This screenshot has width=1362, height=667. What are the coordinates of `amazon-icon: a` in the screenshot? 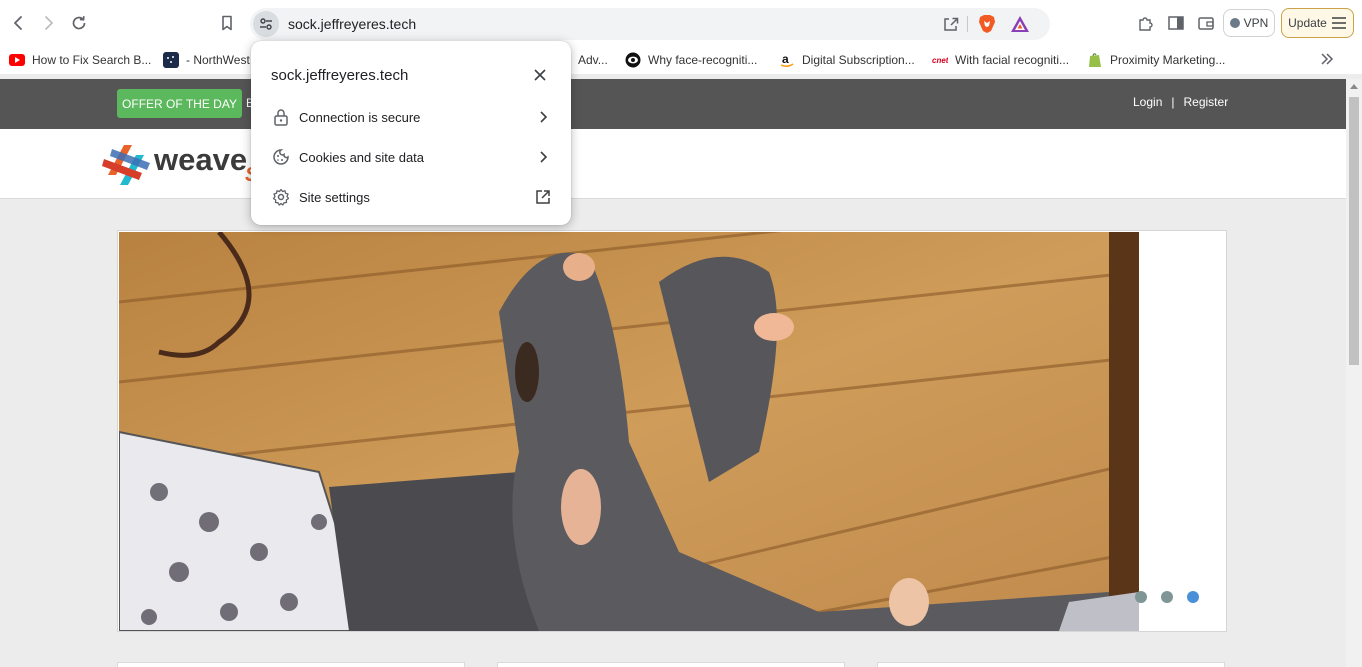 It's located at (787, 60).